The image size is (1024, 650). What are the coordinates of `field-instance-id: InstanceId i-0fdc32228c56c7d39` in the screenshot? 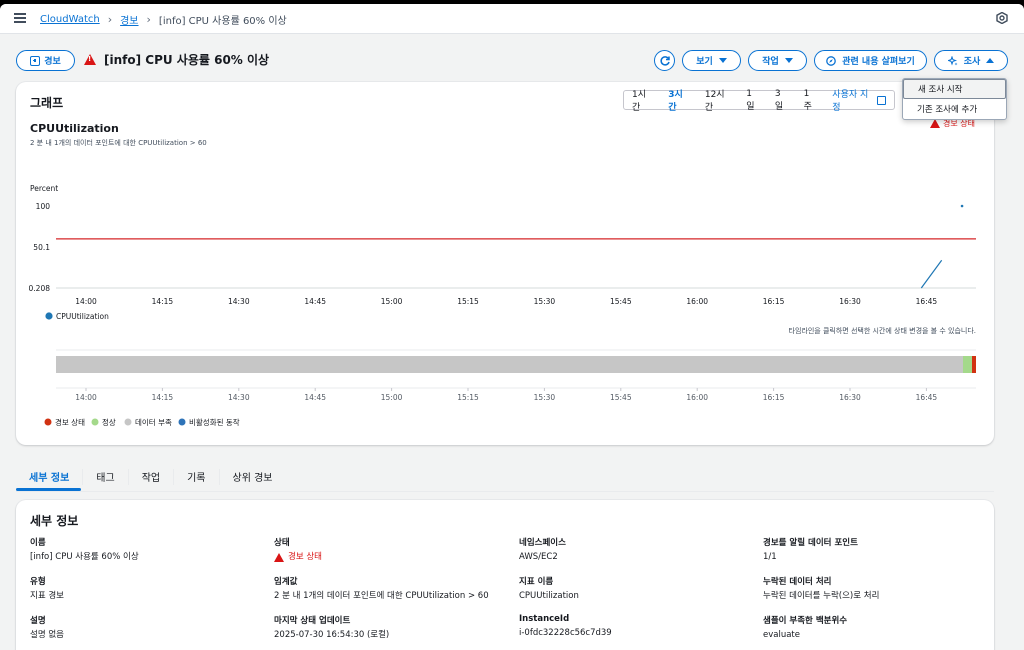 It's located at (629, 627).